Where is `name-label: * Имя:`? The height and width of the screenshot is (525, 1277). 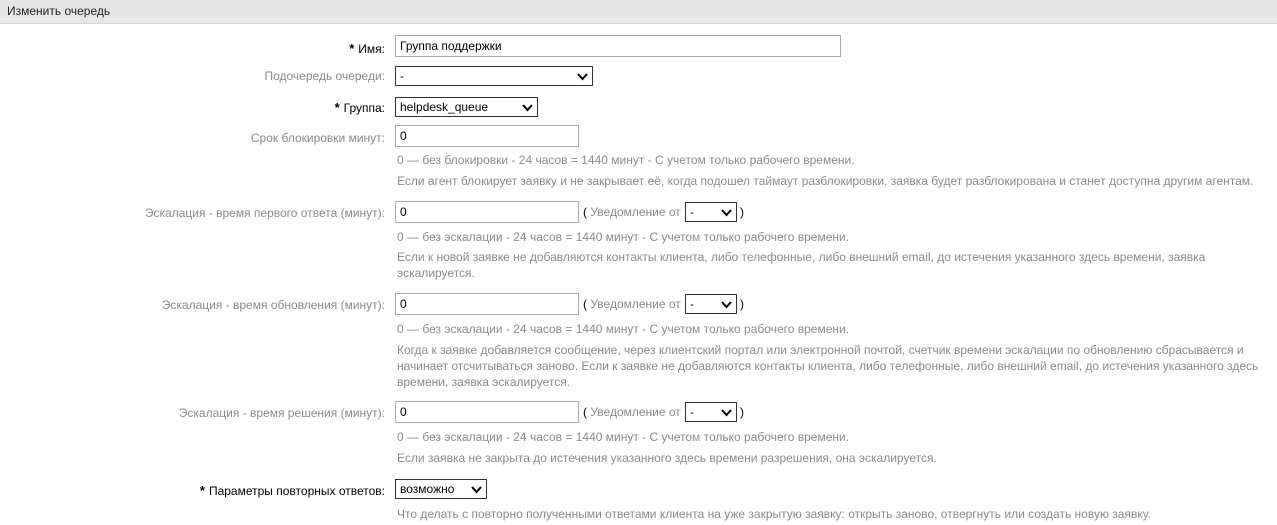
name-label: * Имя: is located at coordinates (367, 48).